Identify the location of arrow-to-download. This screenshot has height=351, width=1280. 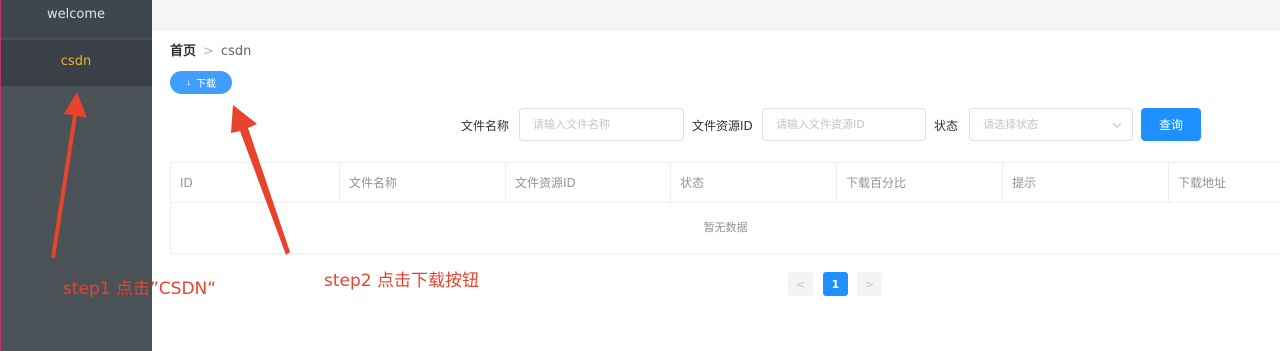
(260, 180).